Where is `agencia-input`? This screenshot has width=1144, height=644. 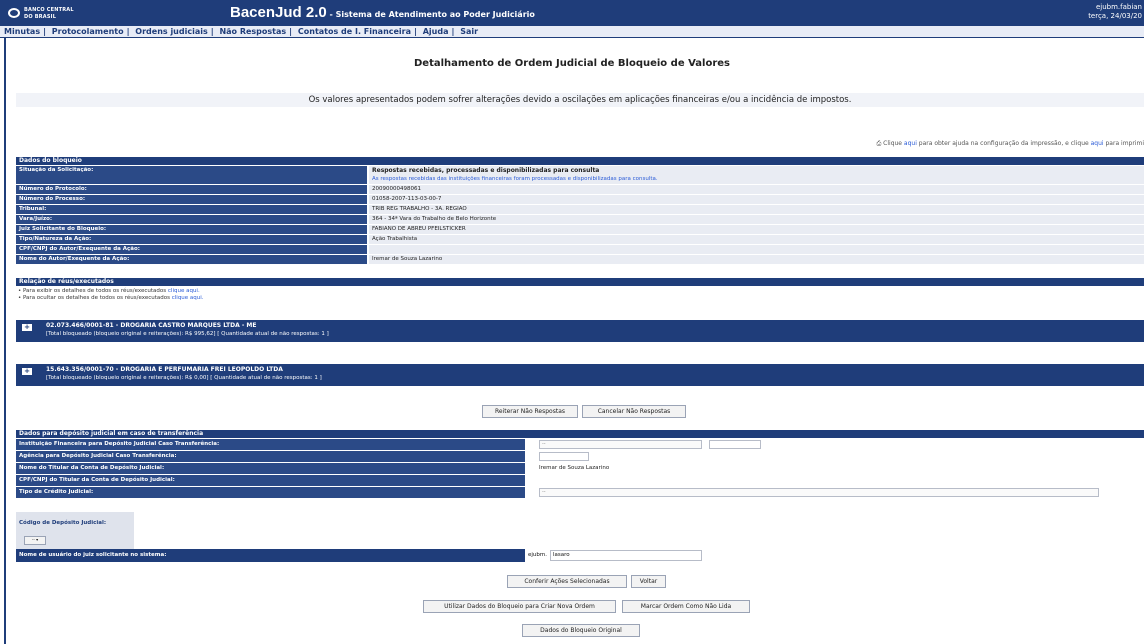 agencia-input is located at coordinates (564, 456).